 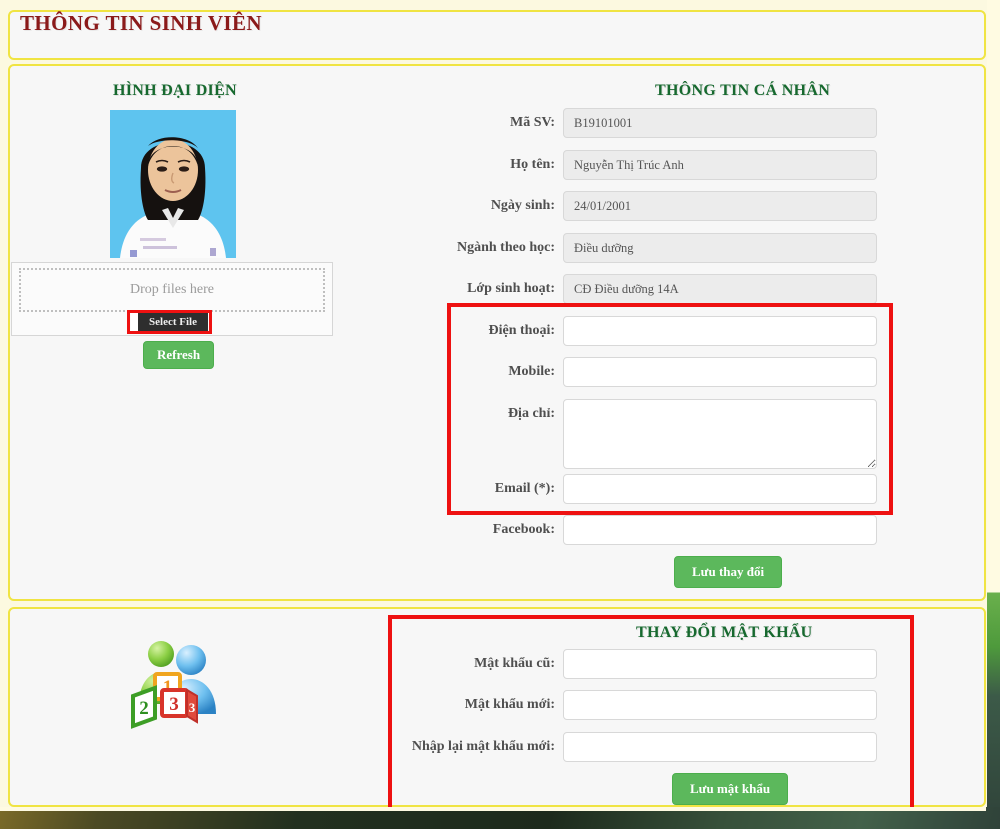 I want to click on page-title: THÔNG TIN SINH VIÊN, so click(x=141, y=23).